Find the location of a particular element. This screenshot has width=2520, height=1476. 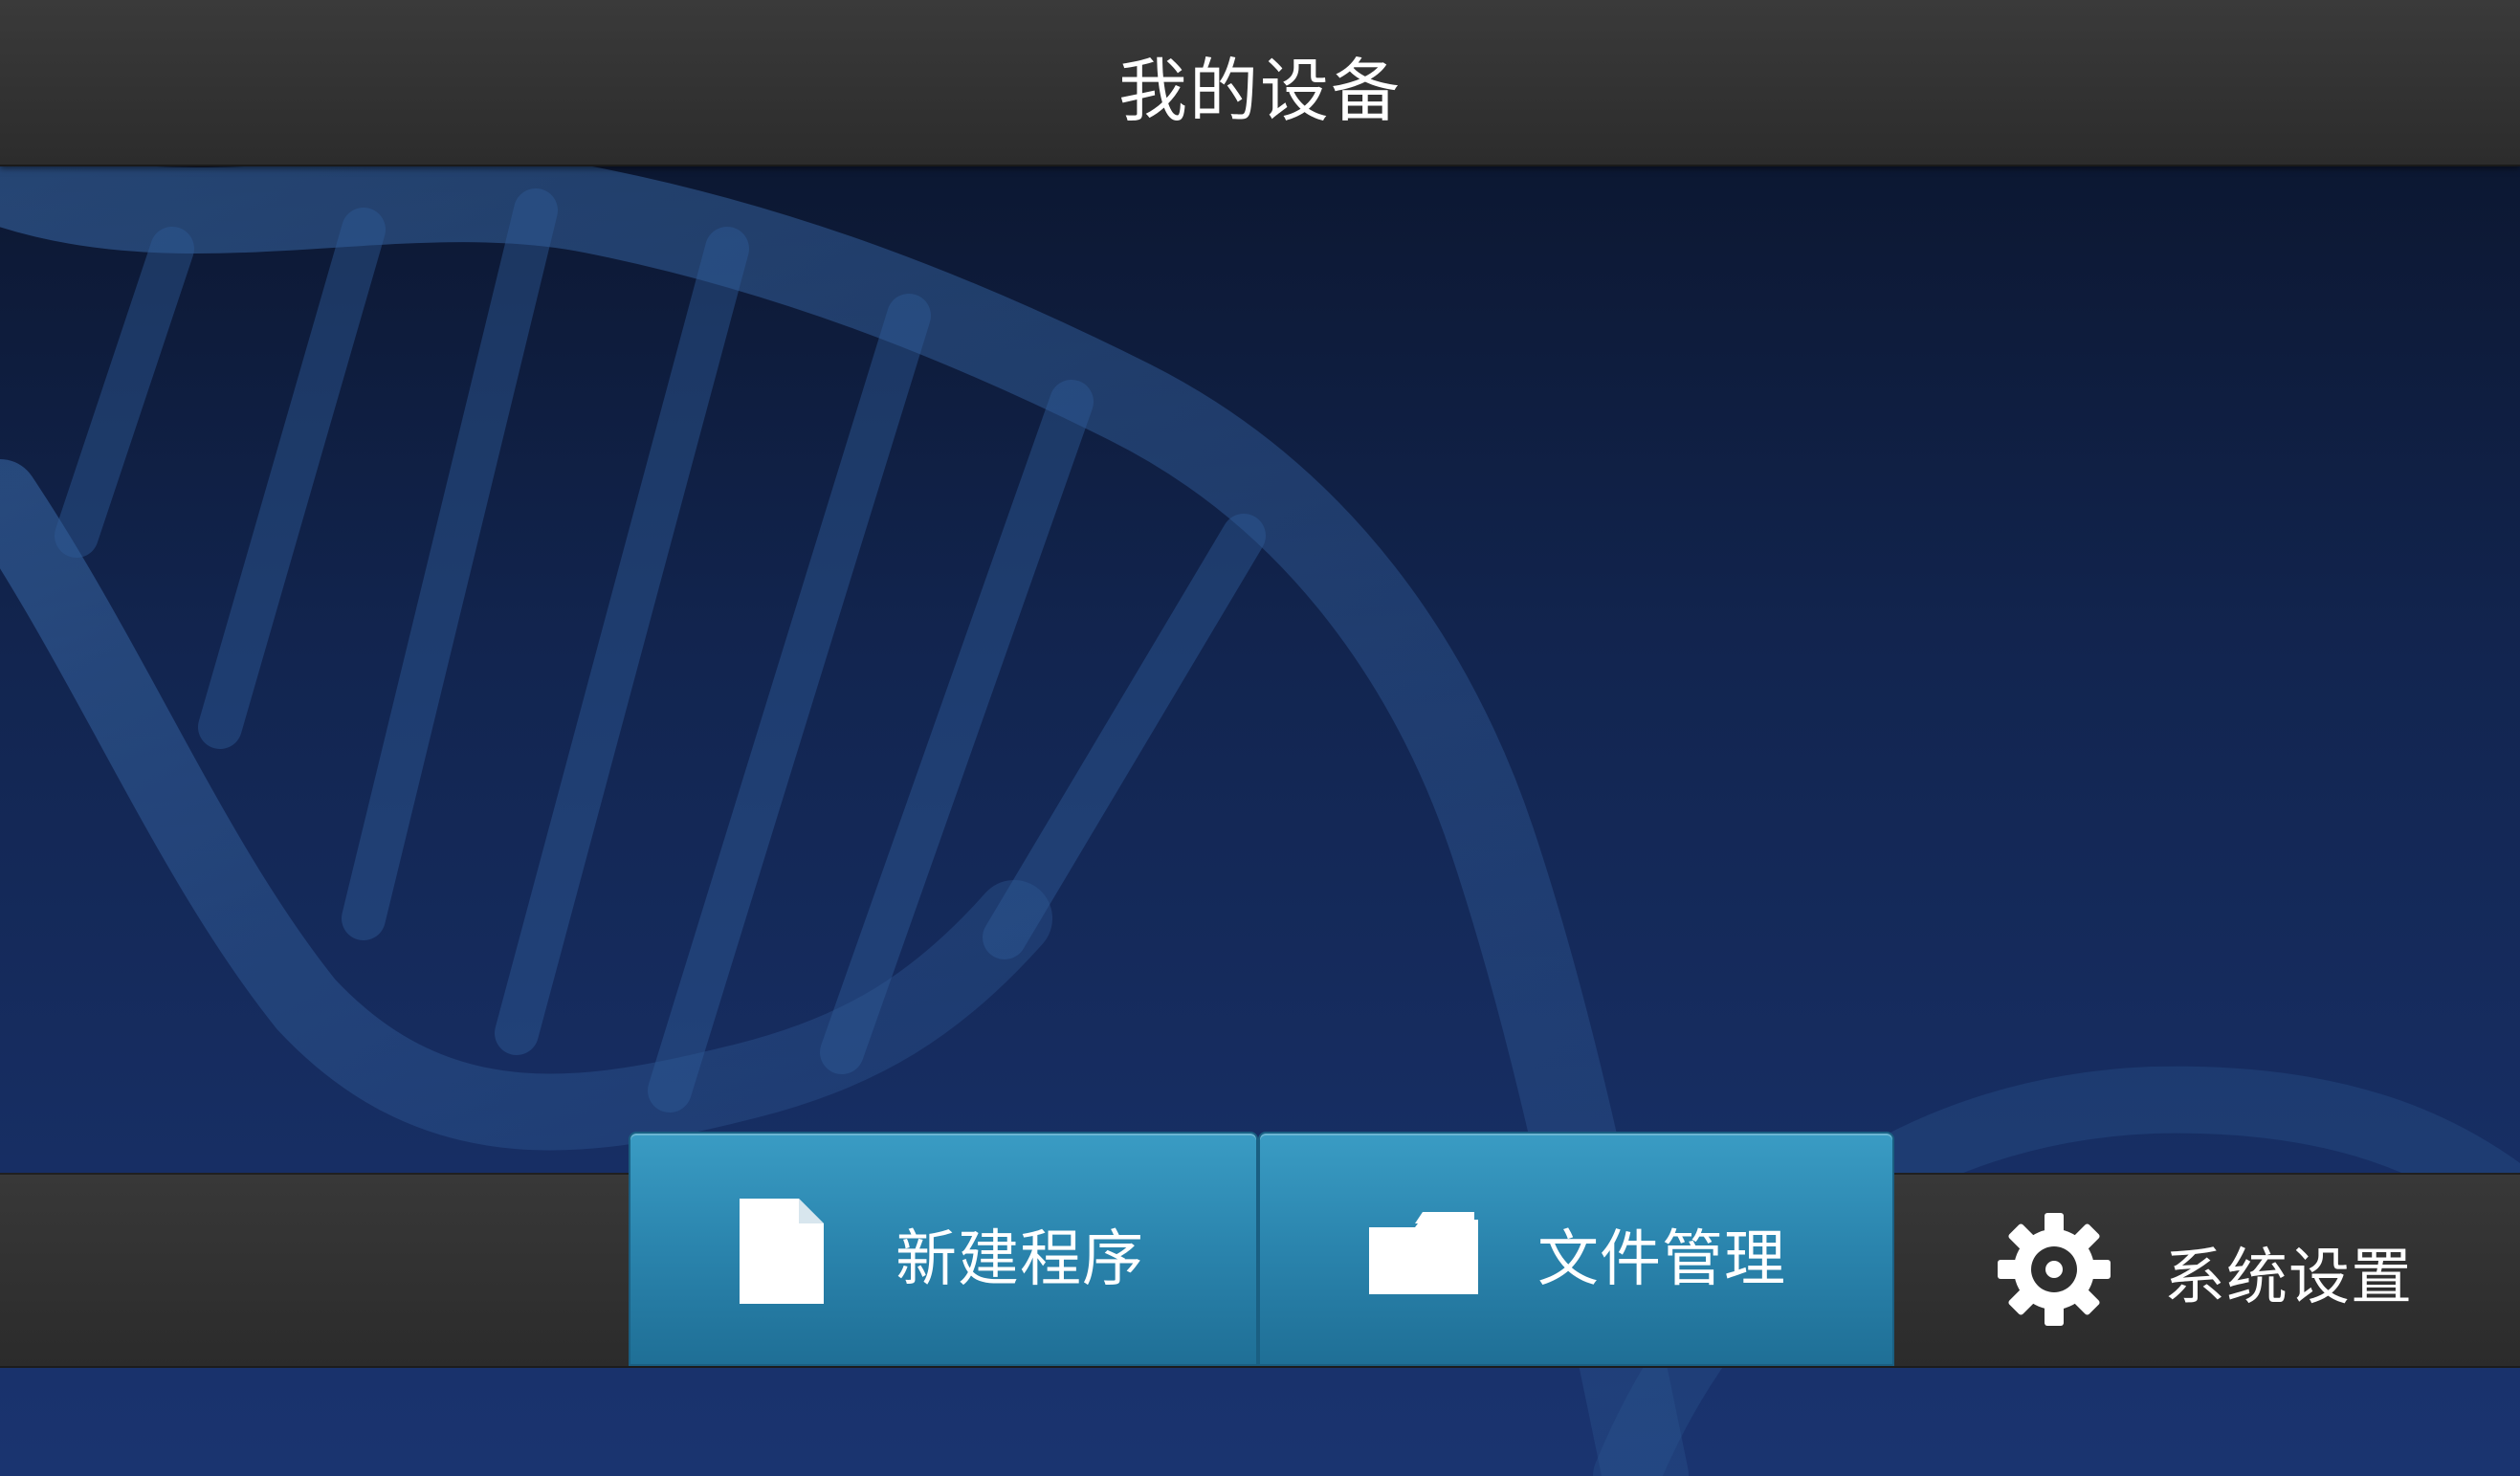

system-settings-button: 系统设置 is located at coordinates (2207, 1268).